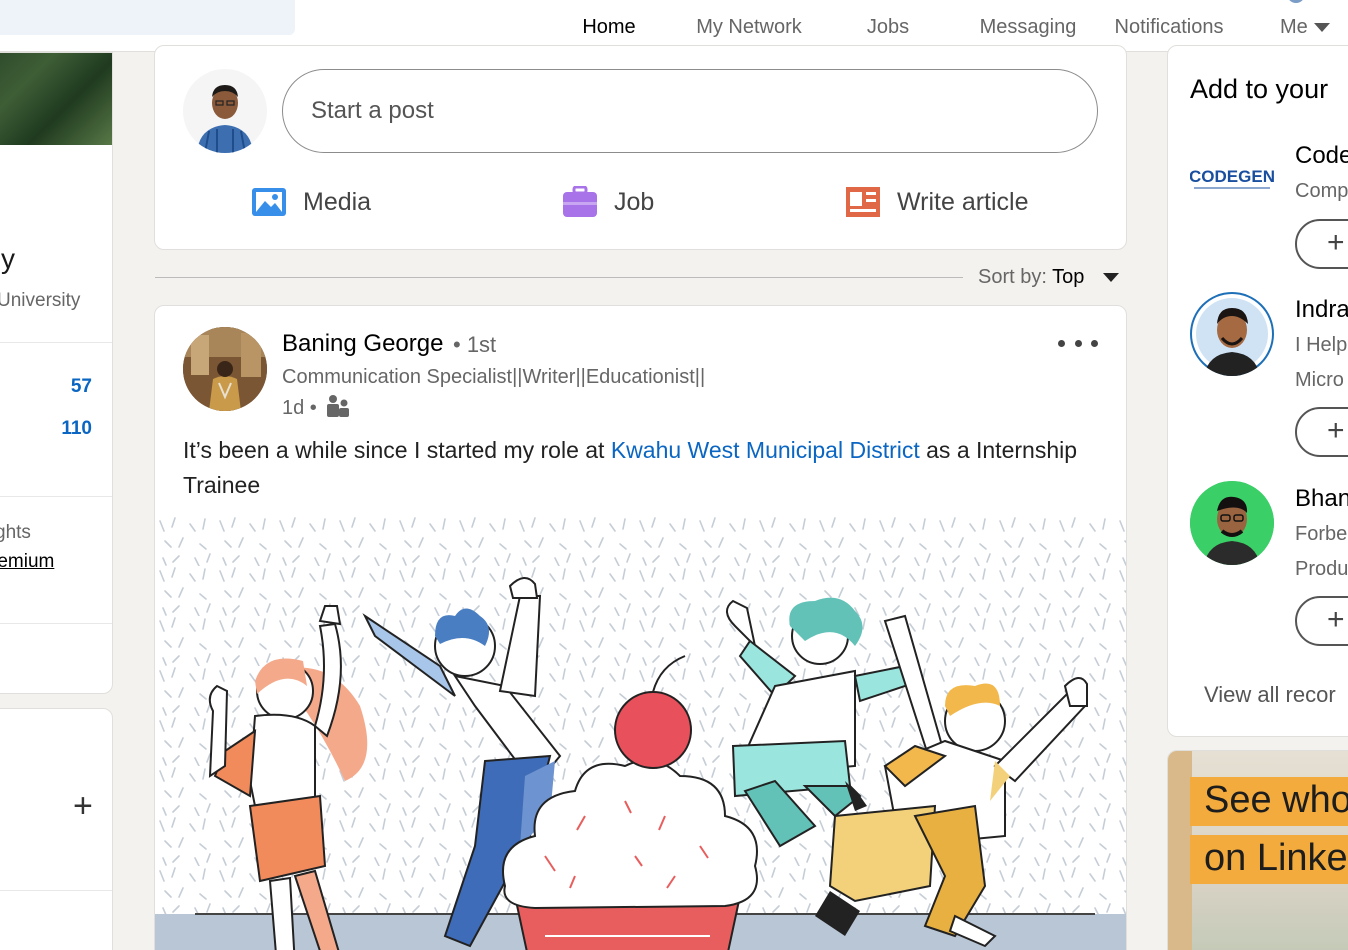 This screenshot has height=950, width=1348. I want to click on suggestion-name: Code, so click(1321, 156).